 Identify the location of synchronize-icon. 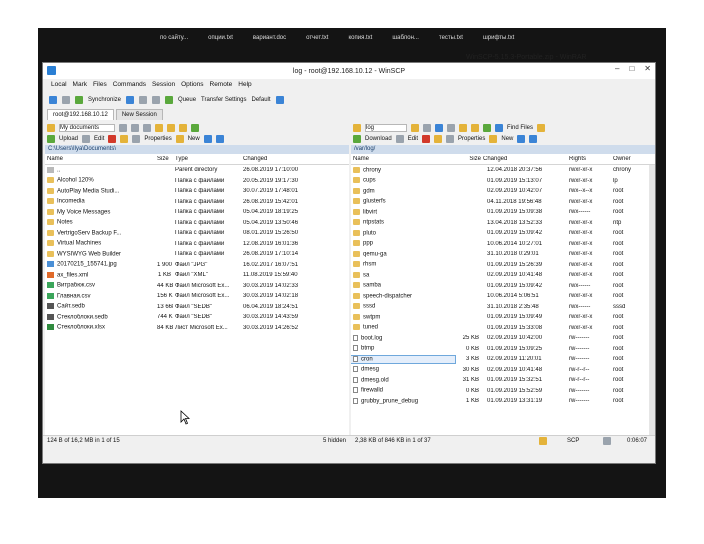
(79, 100).